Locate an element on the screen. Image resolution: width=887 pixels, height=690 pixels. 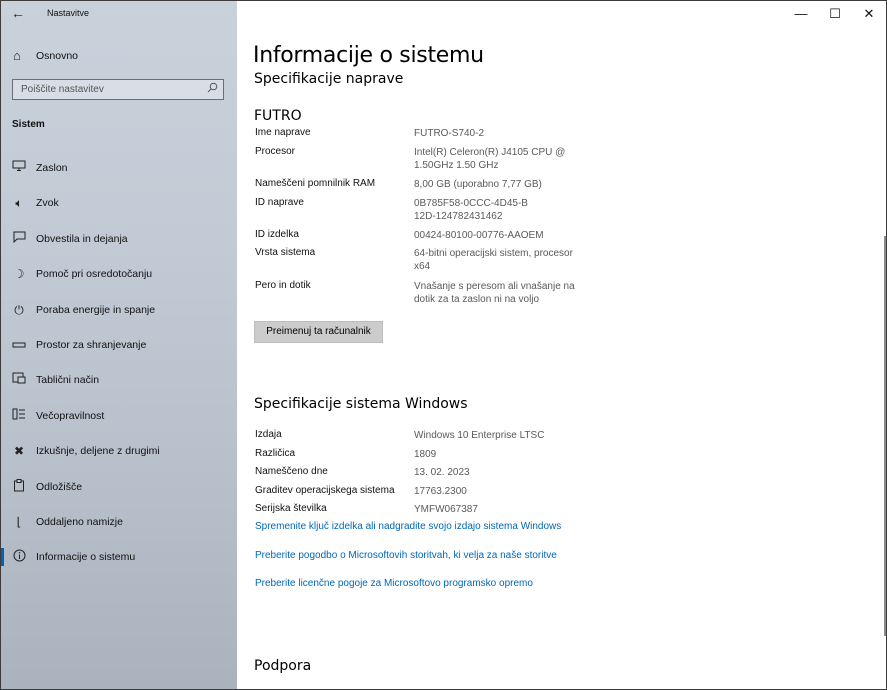
sidebar-item-informacije: Informacije o sistemu is located at coordinates (119, 557).